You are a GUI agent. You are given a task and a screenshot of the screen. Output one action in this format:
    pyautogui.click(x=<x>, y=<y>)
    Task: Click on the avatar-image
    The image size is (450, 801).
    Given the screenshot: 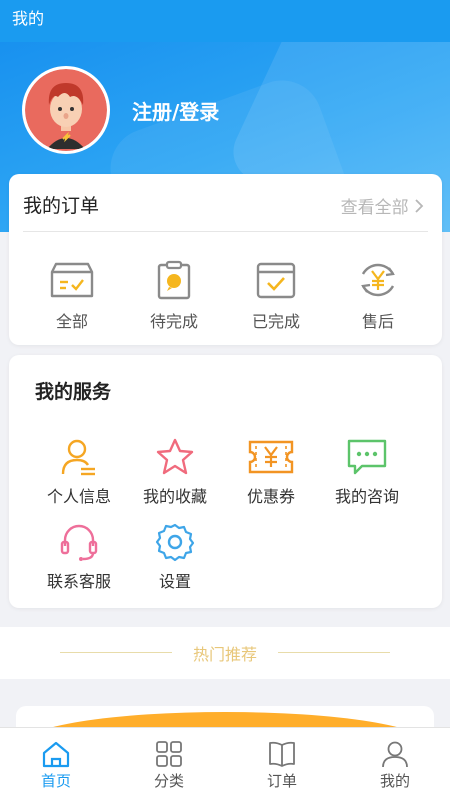 What is the action you would take?
    pyautogui.click(x=66, y=110)
    